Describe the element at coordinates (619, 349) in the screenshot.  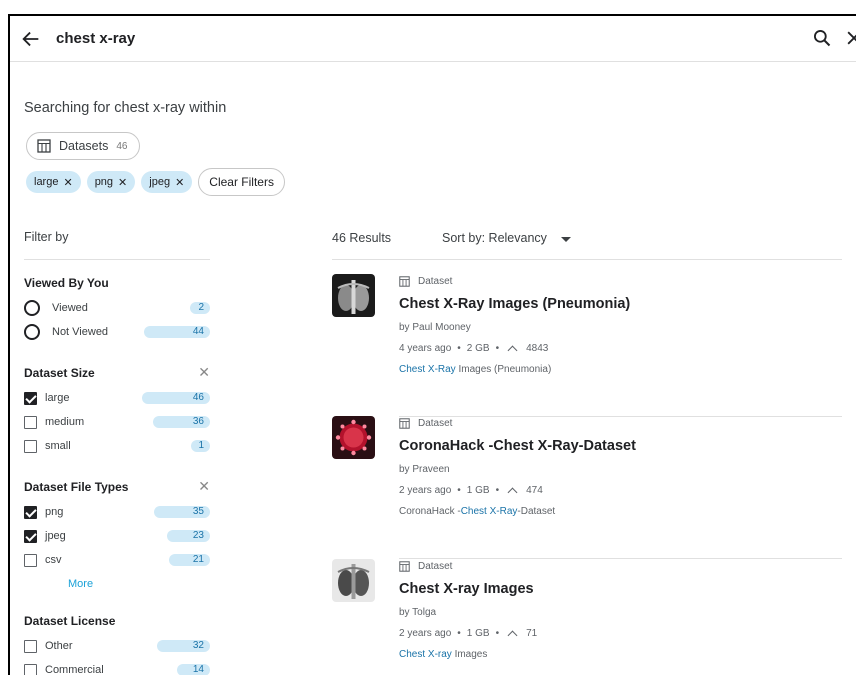
I see `result-meta: 4 years ago • 2 GB • 4843` at that location.